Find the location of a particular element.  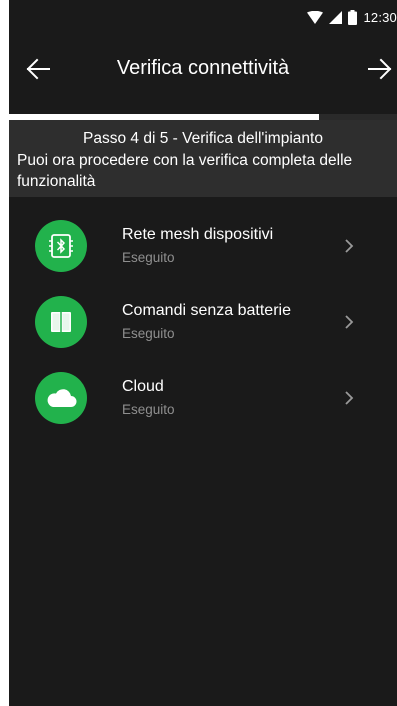

arrow-right-icon is located at coordinates (380, 69).